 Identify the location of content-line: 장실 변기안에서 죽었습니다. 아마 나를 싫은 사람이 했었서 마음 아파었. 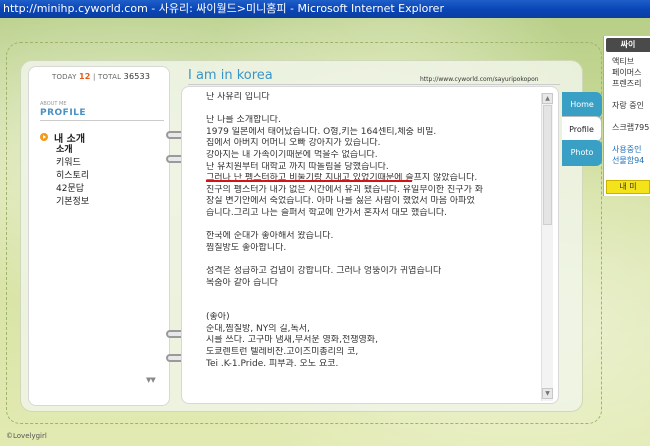
(340, 201).